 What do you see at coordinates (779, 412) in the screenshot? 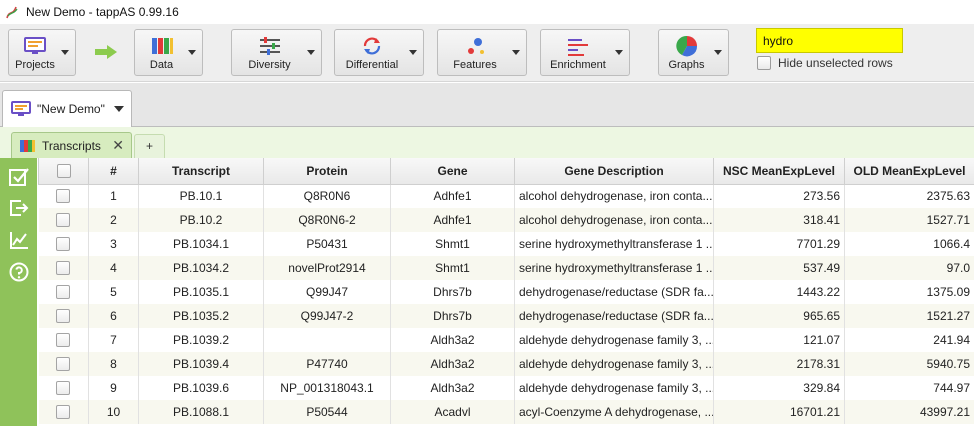
I see `cell-nsc-meanexplevel: 16701.21` at bounding box center [779, 412].